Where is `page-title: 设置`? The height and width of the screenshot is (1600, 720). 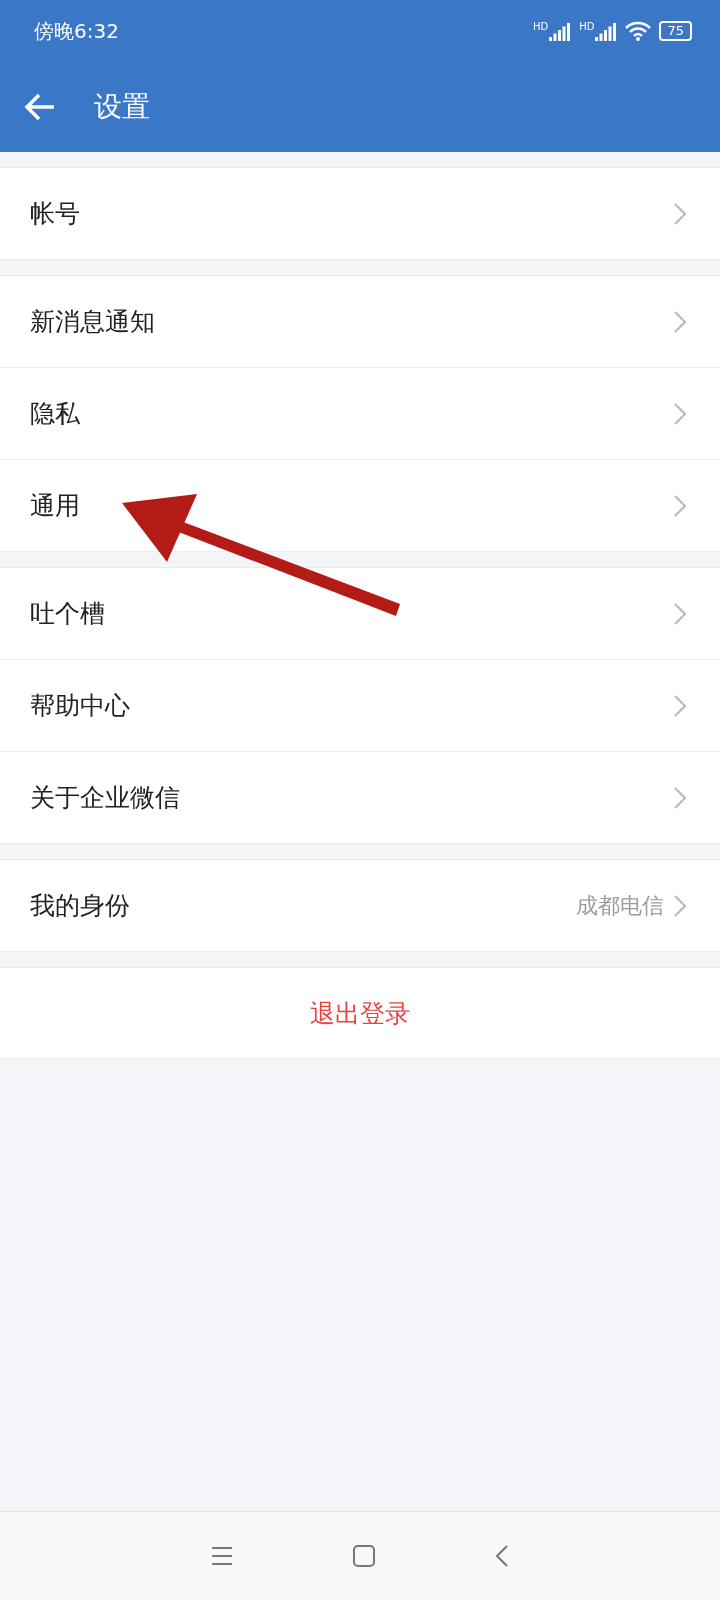 page-title: 设置 is located at coordinates (122, 107).